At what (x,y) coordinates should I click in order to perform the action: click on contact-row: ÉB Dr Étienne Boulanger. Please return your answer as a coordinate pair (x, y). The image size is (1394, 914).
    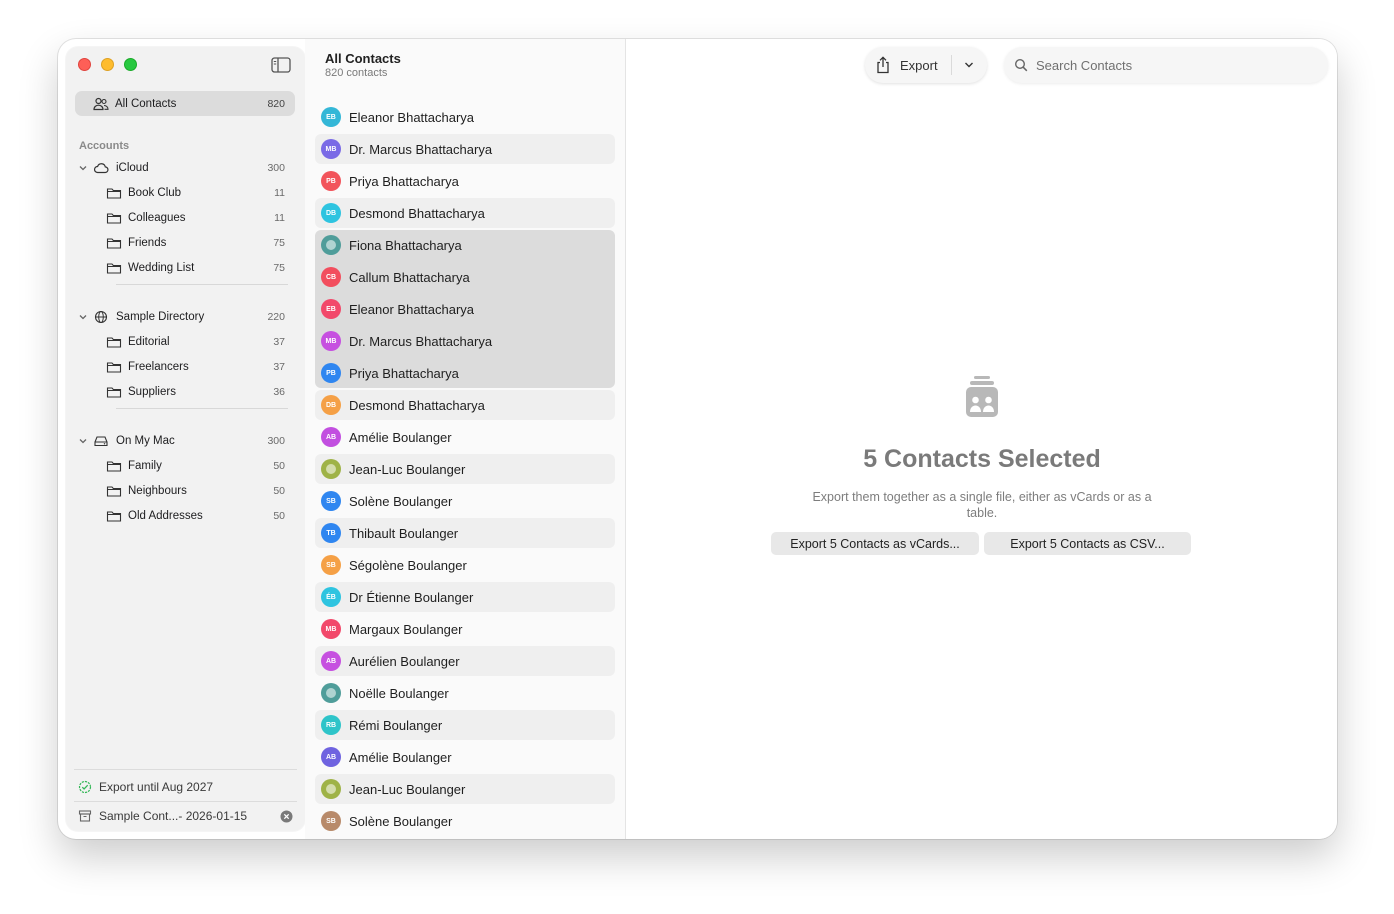
    Looking at the image, I should click on (465, 597).